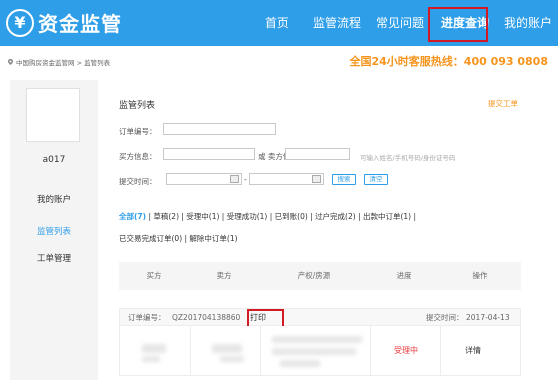 The height and width of the screenshot is (390, 558). Describe the element at coordinates (401, 23) in the screenshot. I see `nav-faq: 常见问题` at that location.